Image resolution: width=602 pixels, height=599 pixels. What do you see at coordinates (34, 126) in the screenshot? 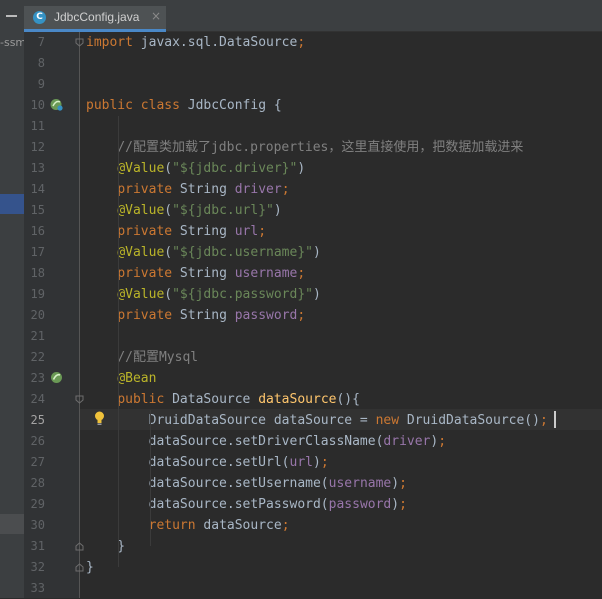
I see `line-number: 11` at bounding box center [34, 126].